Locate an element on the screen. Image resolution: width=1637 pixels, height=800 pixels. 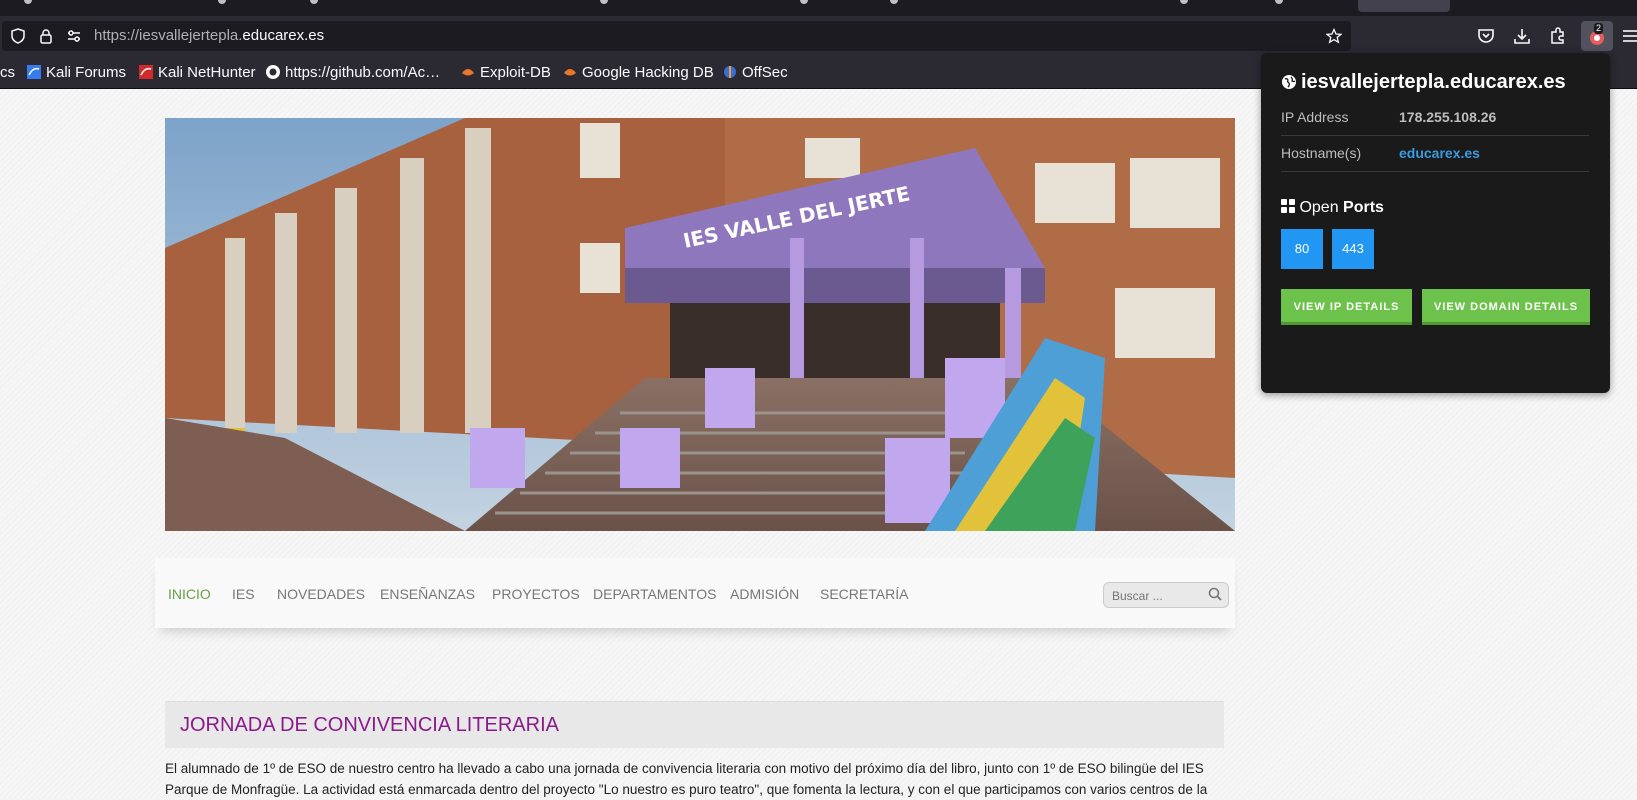
popup-domain: iesvallejertepla.educarex.es is located at coordinates (1433, 82).